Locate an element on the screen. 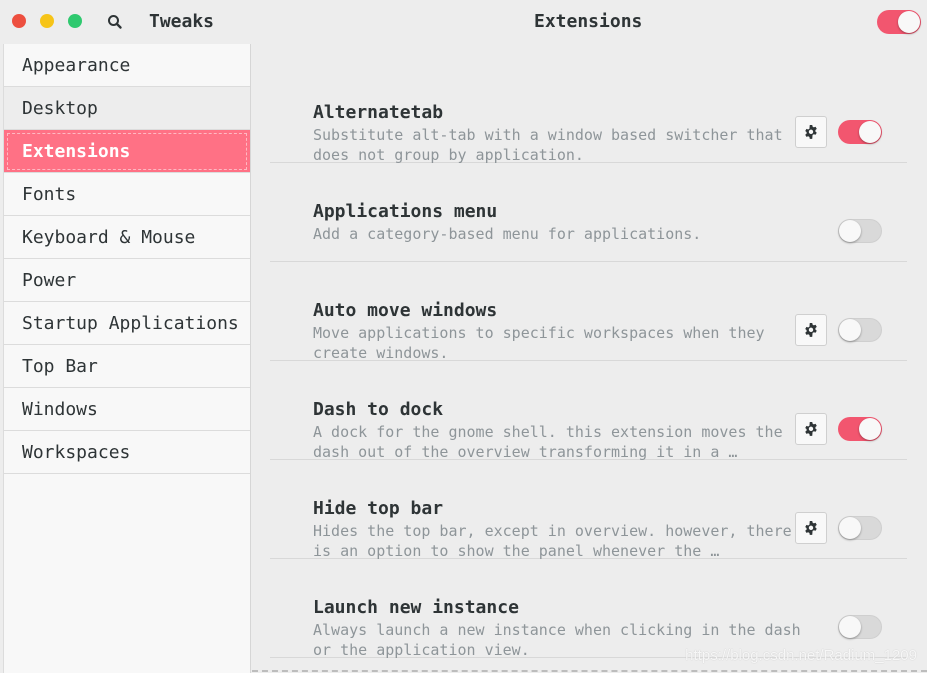  sidebar-item-label: Windows is located at coordinates (60, 409).